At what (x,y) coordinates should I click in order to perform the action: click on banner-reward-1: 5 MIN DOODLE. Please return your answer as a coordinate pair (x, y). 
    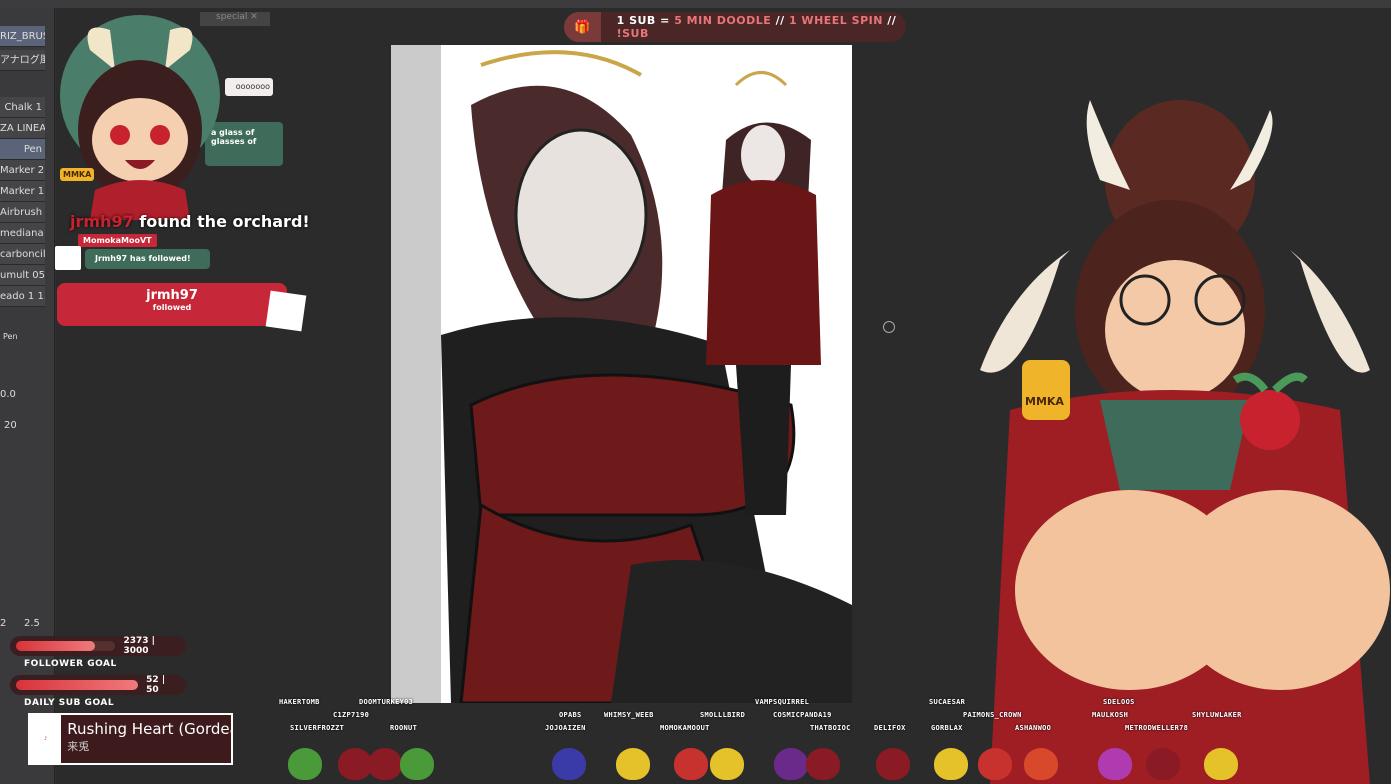
    Looking at the image, I should click on (723, 20).